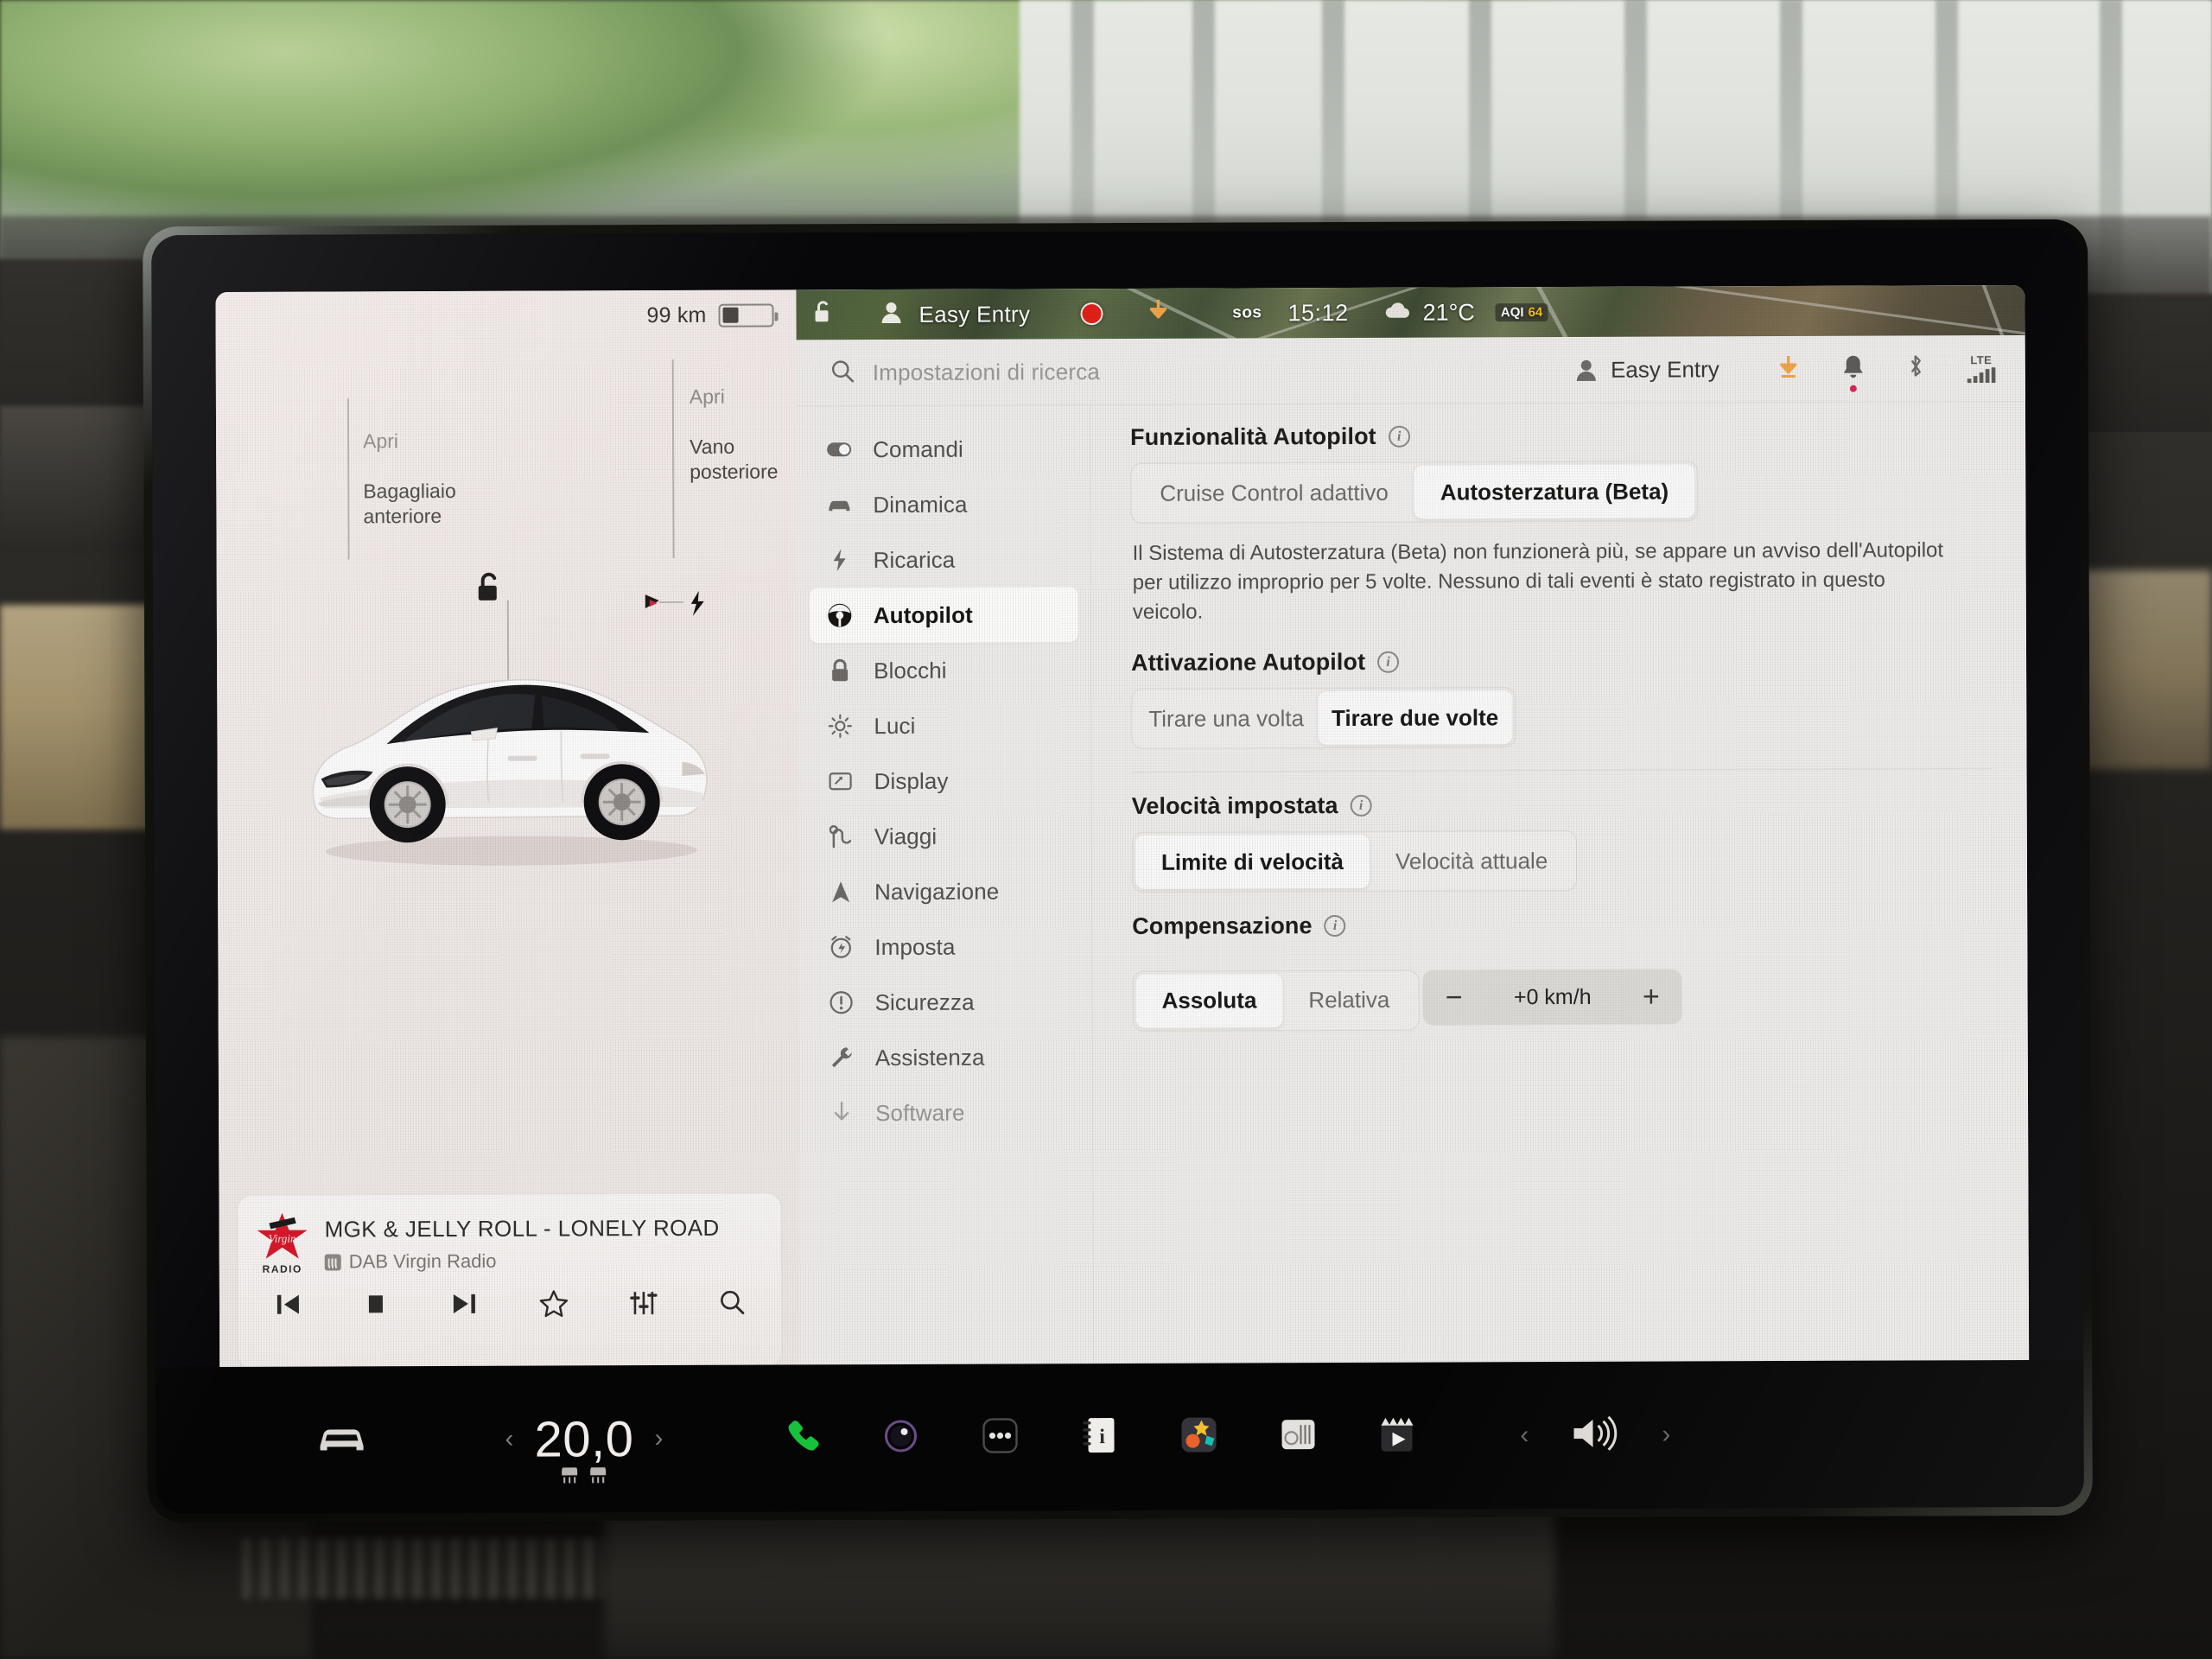 Image resolution: width=2212 pixels, height=1659 pixels. I want to click on volume-control: ‹ ›, so click(1595, 1435).